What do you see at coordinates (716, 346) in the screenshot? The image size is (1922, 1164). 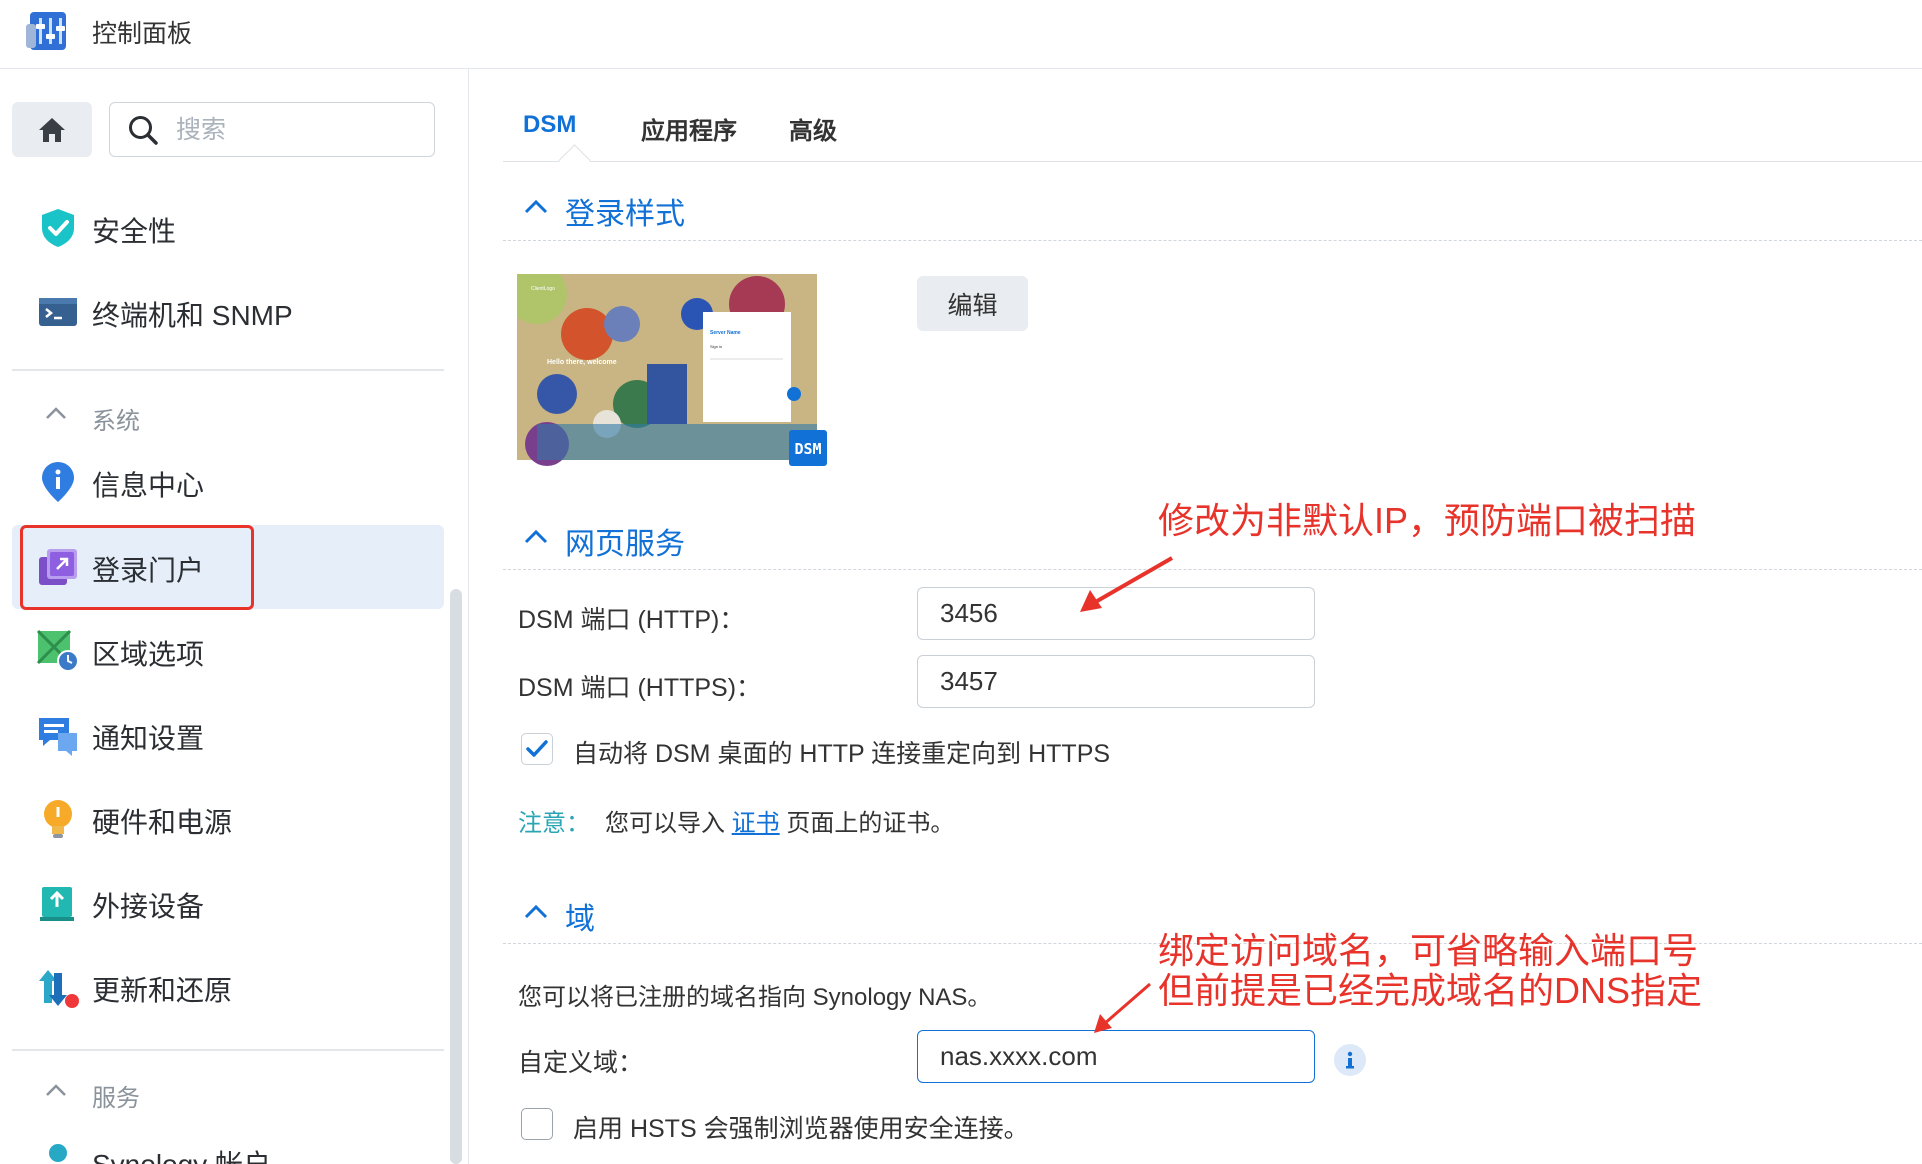 I see `preview-sign-in: Sign in` at bounding box center [716, 346].